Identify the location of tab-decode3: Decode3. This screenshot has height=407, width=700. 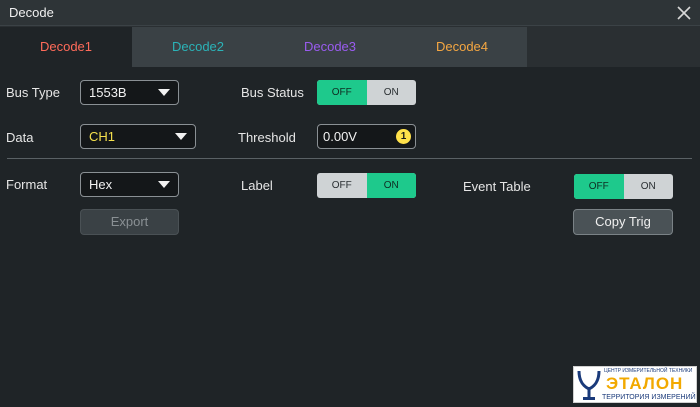
(330, 47).